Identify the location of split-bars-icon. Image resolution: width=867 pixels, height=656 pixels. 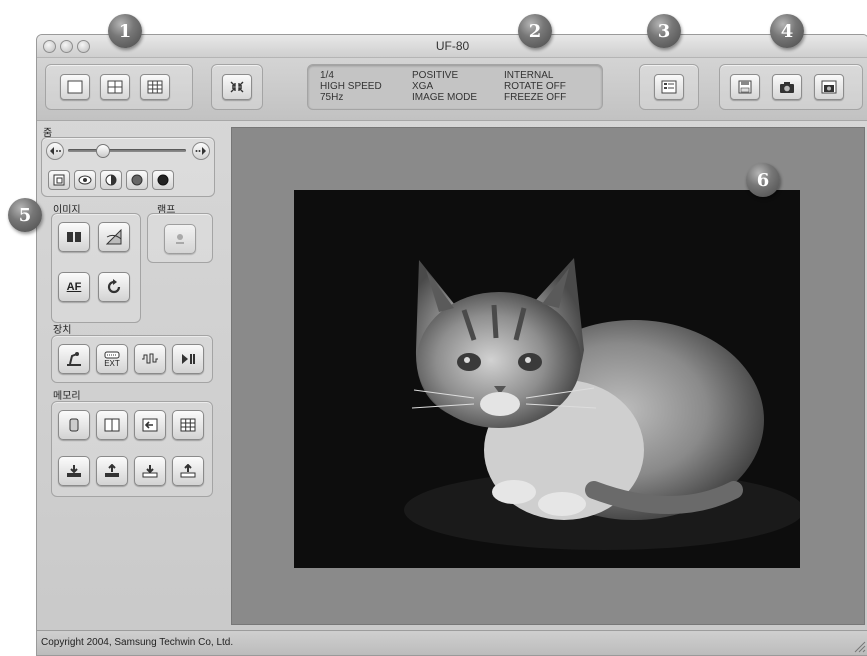
(74, 237).